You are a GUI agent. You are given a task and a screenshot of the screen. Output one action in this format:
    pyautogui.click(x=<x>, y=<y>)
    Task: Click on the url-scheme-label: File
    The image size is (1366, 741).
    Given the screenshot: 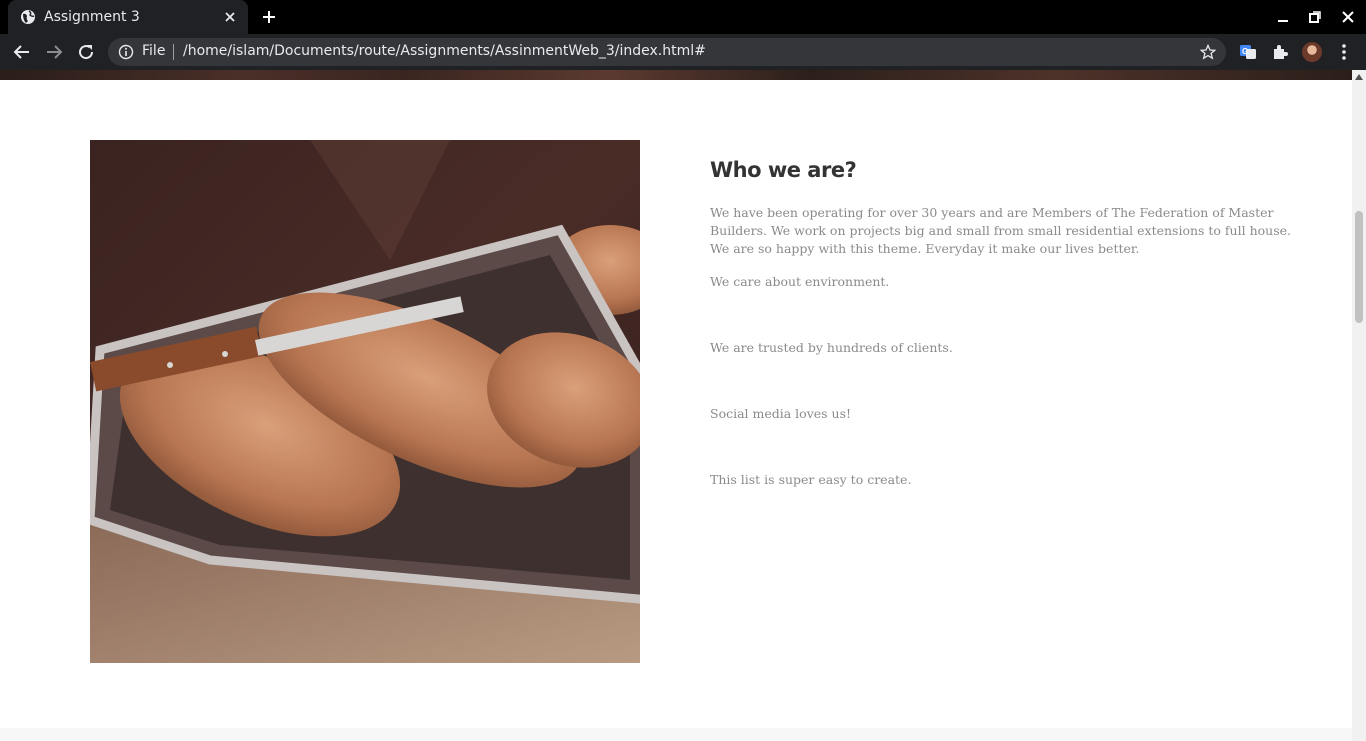 What is the action you would take?
    pyautogui.click(x=154, y=51)
    